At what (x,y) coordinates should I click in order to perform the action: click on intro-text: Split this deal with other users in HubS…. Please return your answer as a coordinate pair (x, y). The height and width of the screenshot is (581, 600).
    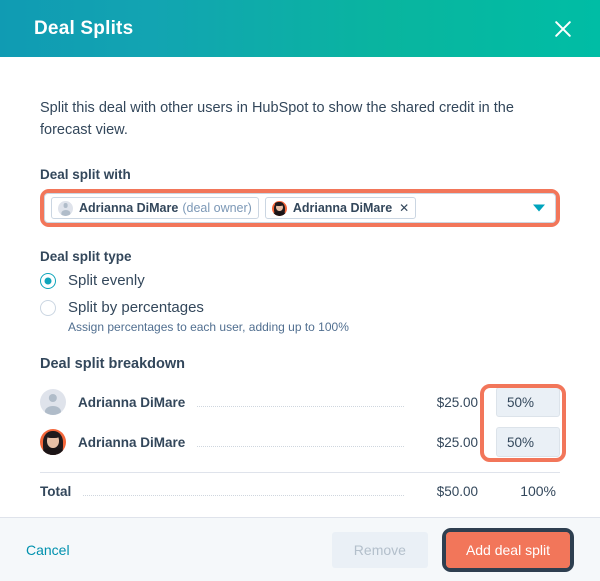
    Looking at the image, I should click on (277, 119).